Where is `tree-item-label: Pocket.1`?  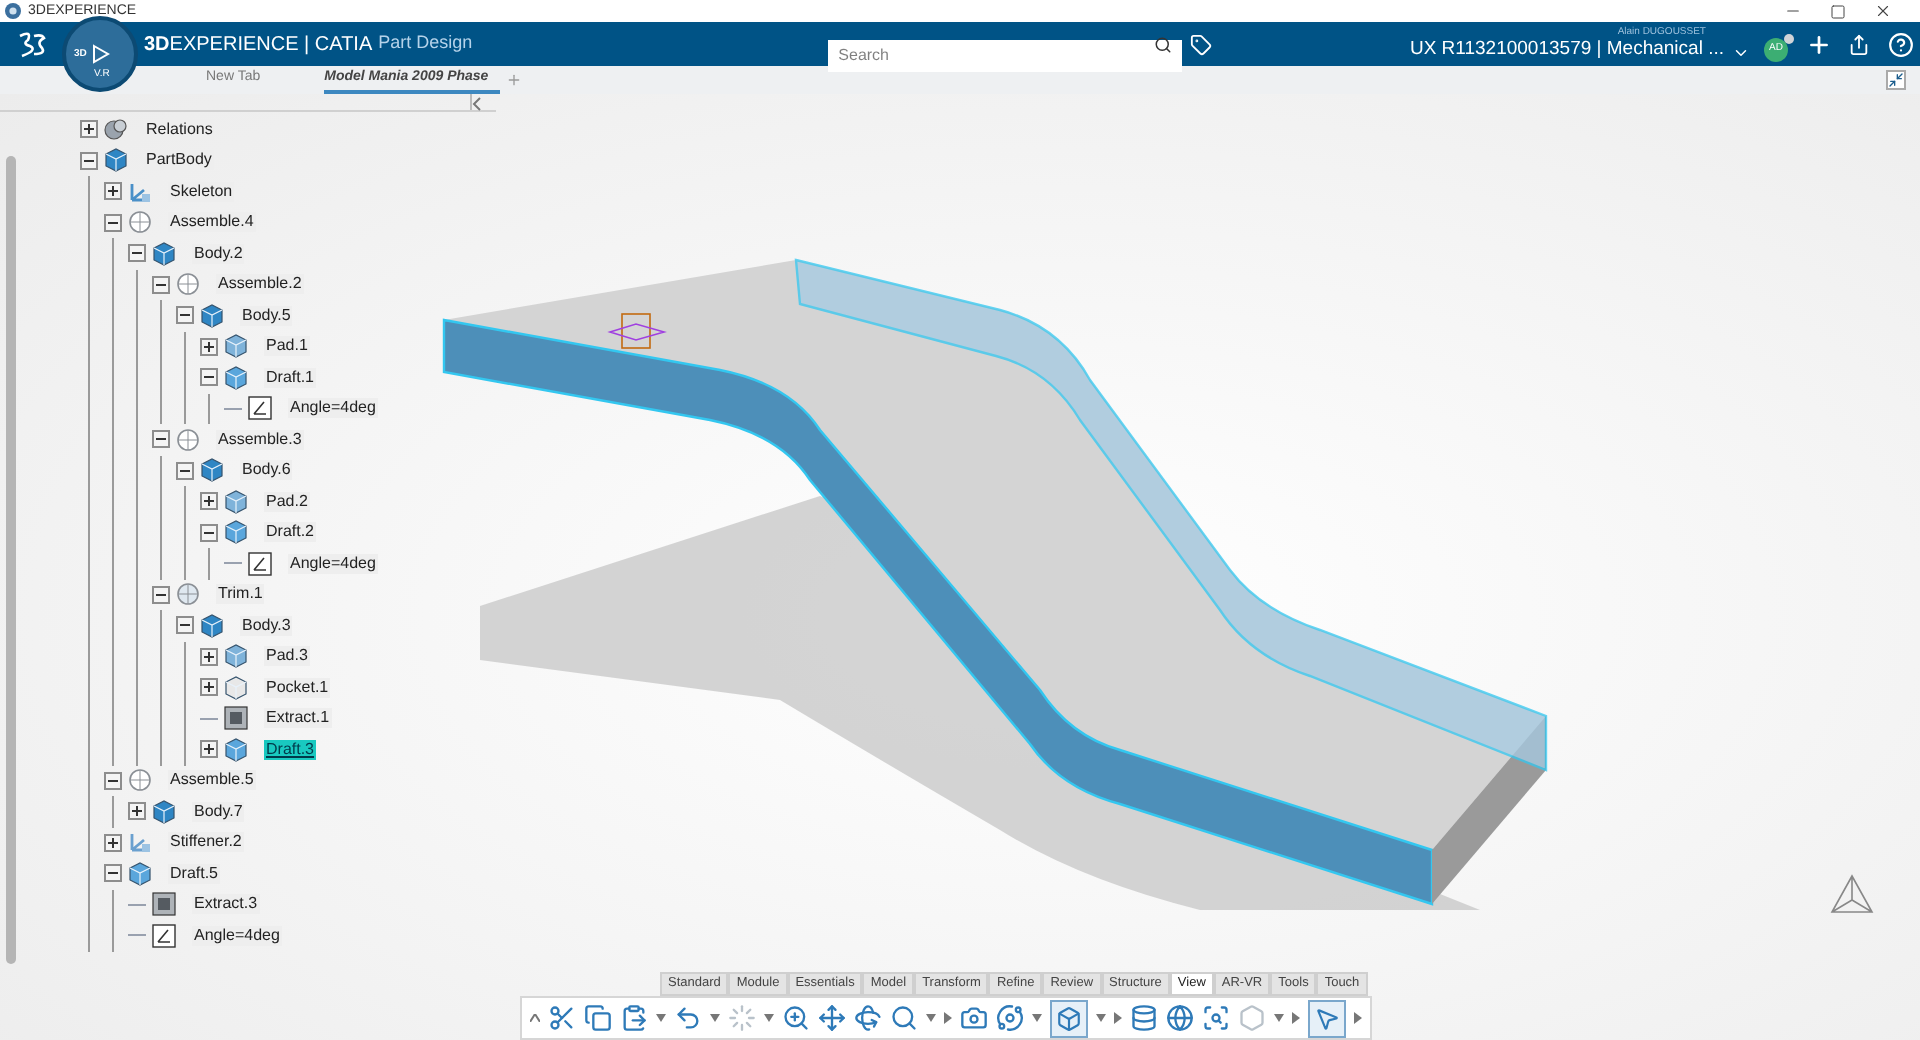
tree-item-label: Pocket.1 is located at coordinates (297, 687).